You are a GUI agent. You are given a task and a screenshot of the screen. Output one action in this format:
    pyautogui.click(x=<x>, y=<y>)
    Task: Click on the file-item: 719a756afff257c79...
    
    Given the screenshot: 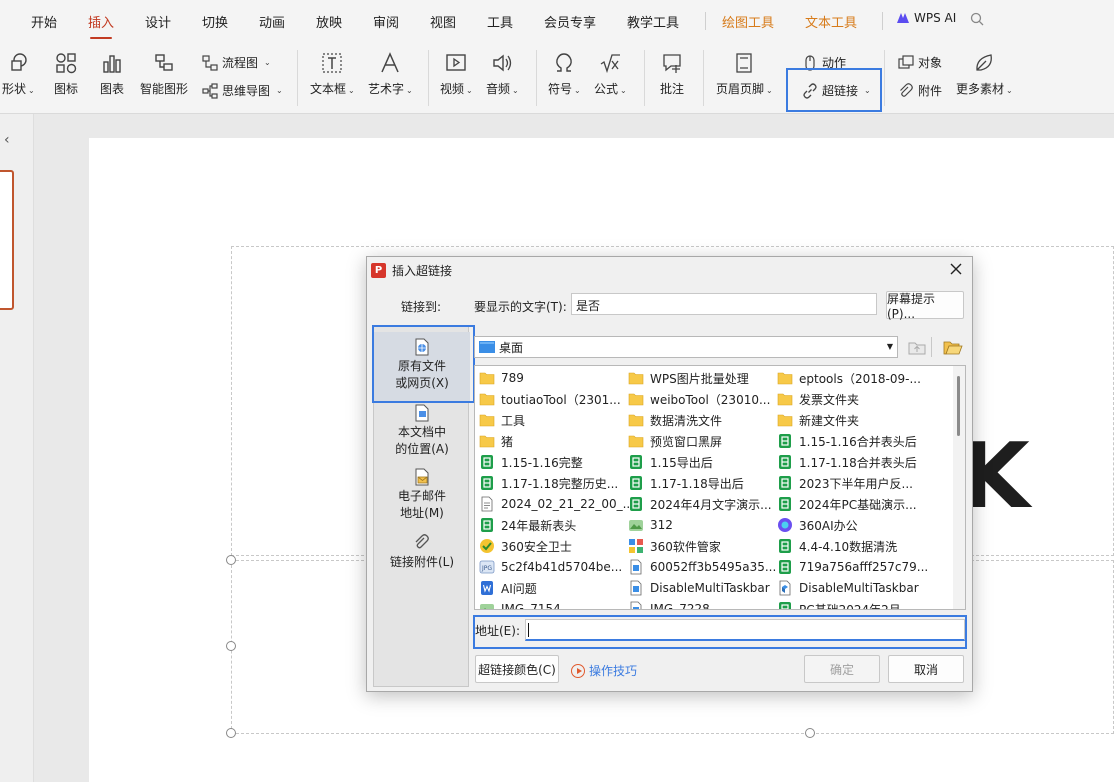 What is the action you would take?
    pyautogui.click(x=852, y=567)
    